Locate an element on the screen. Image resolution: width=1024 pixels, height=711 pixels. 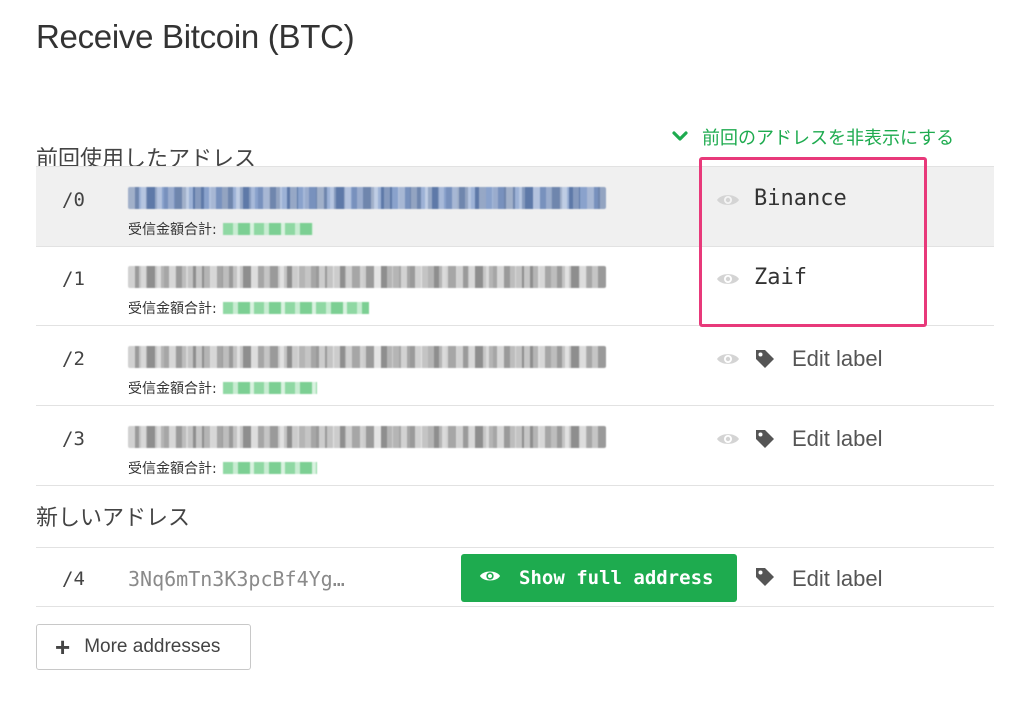
show-full-address-button: Show full address is located at coordinates (599, 578).